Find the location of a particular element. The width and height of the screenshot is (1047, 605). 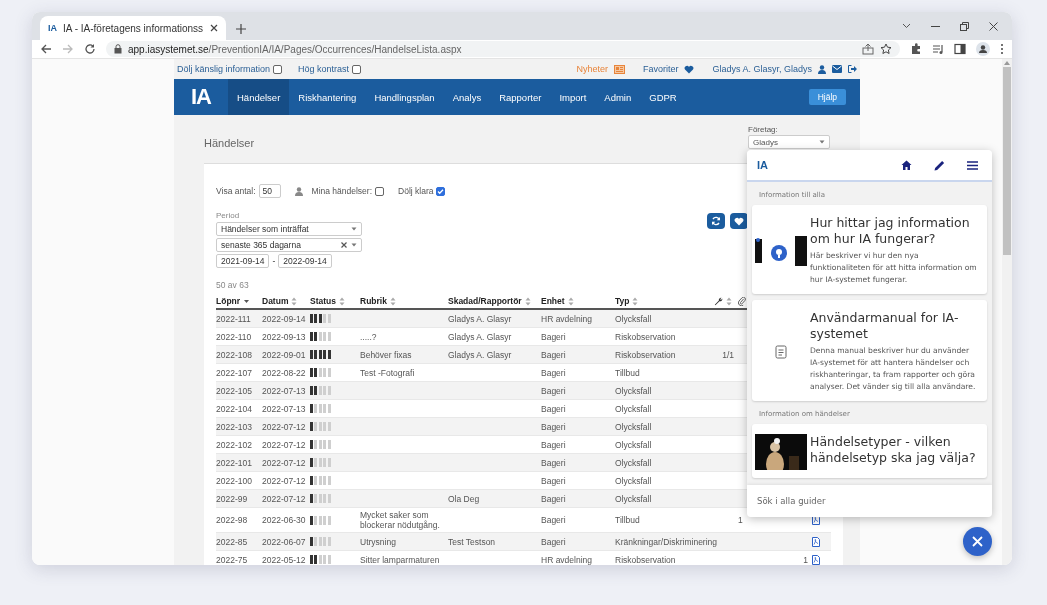

nav-item: Analys is located at coordinates (467, 97).